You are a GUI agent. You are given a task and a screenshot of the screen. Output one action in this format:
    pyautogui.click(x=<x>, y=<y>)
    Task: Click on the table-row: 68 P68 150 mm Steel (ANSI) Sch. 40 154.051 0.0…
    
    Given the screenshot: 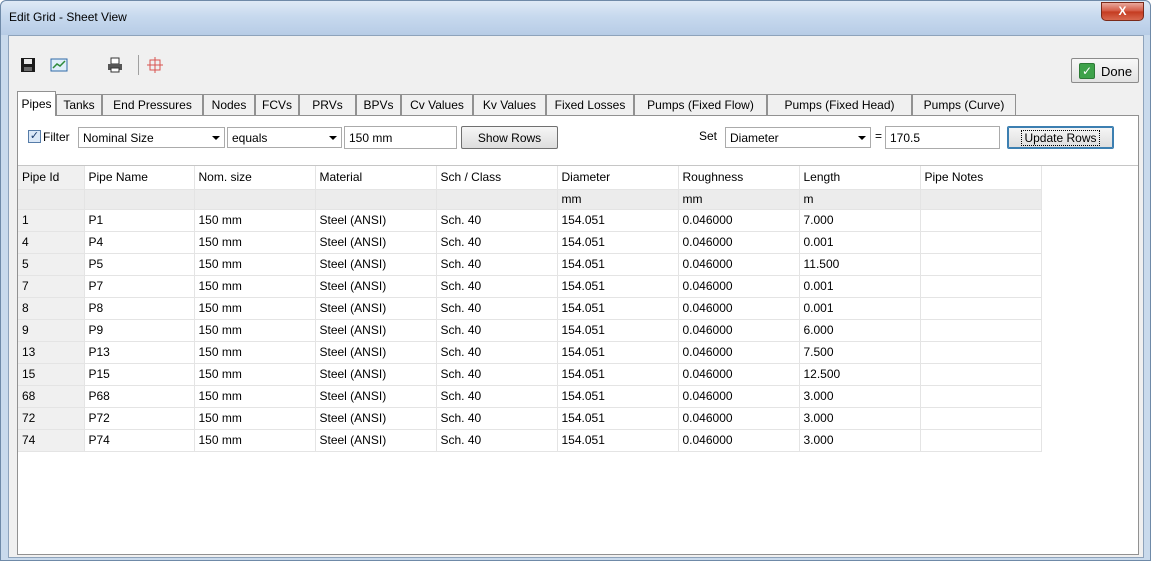 What is the action you would take?
    pyautogui.click(x=530, y=396)
    